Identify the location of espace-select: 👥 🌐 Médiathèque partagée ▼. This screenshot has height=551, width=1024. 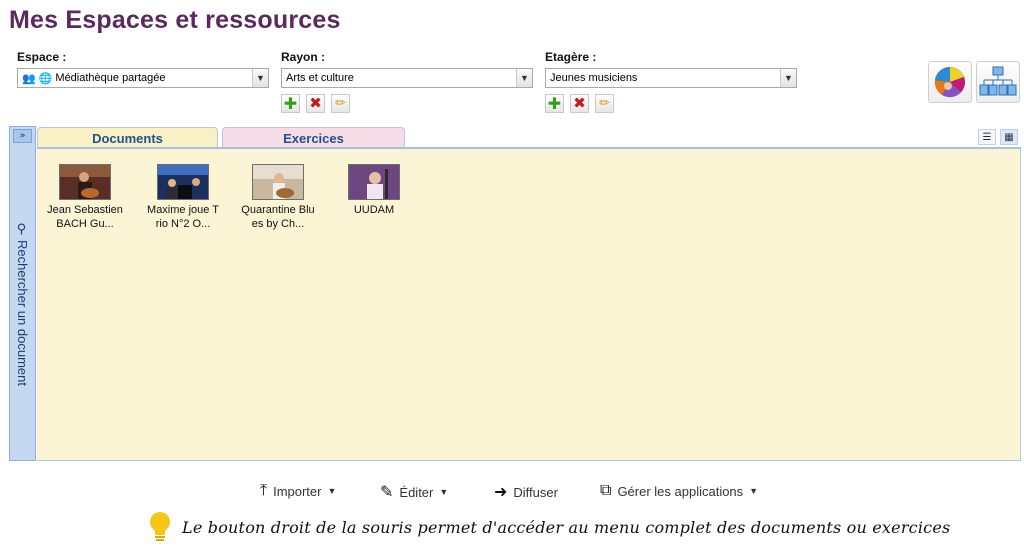
(143, 78).